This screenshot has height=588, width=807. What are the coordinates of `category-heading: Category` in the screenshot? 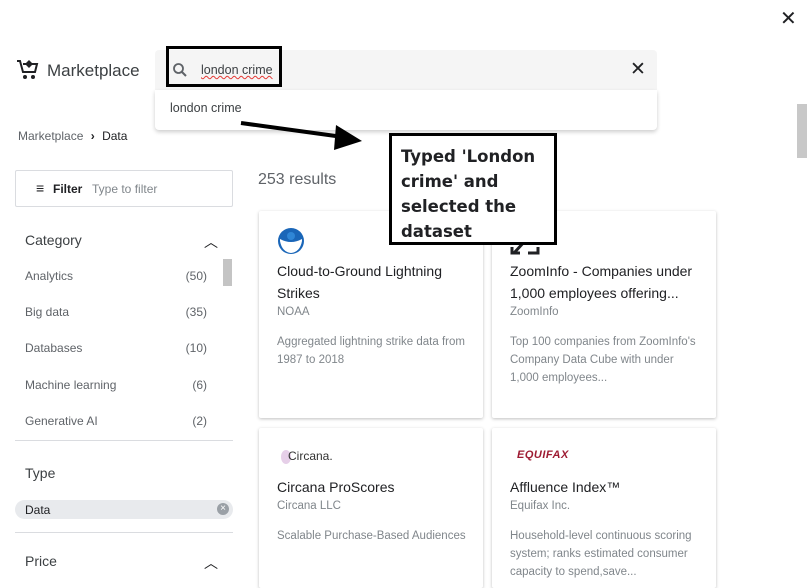 It's located at (53, 240).